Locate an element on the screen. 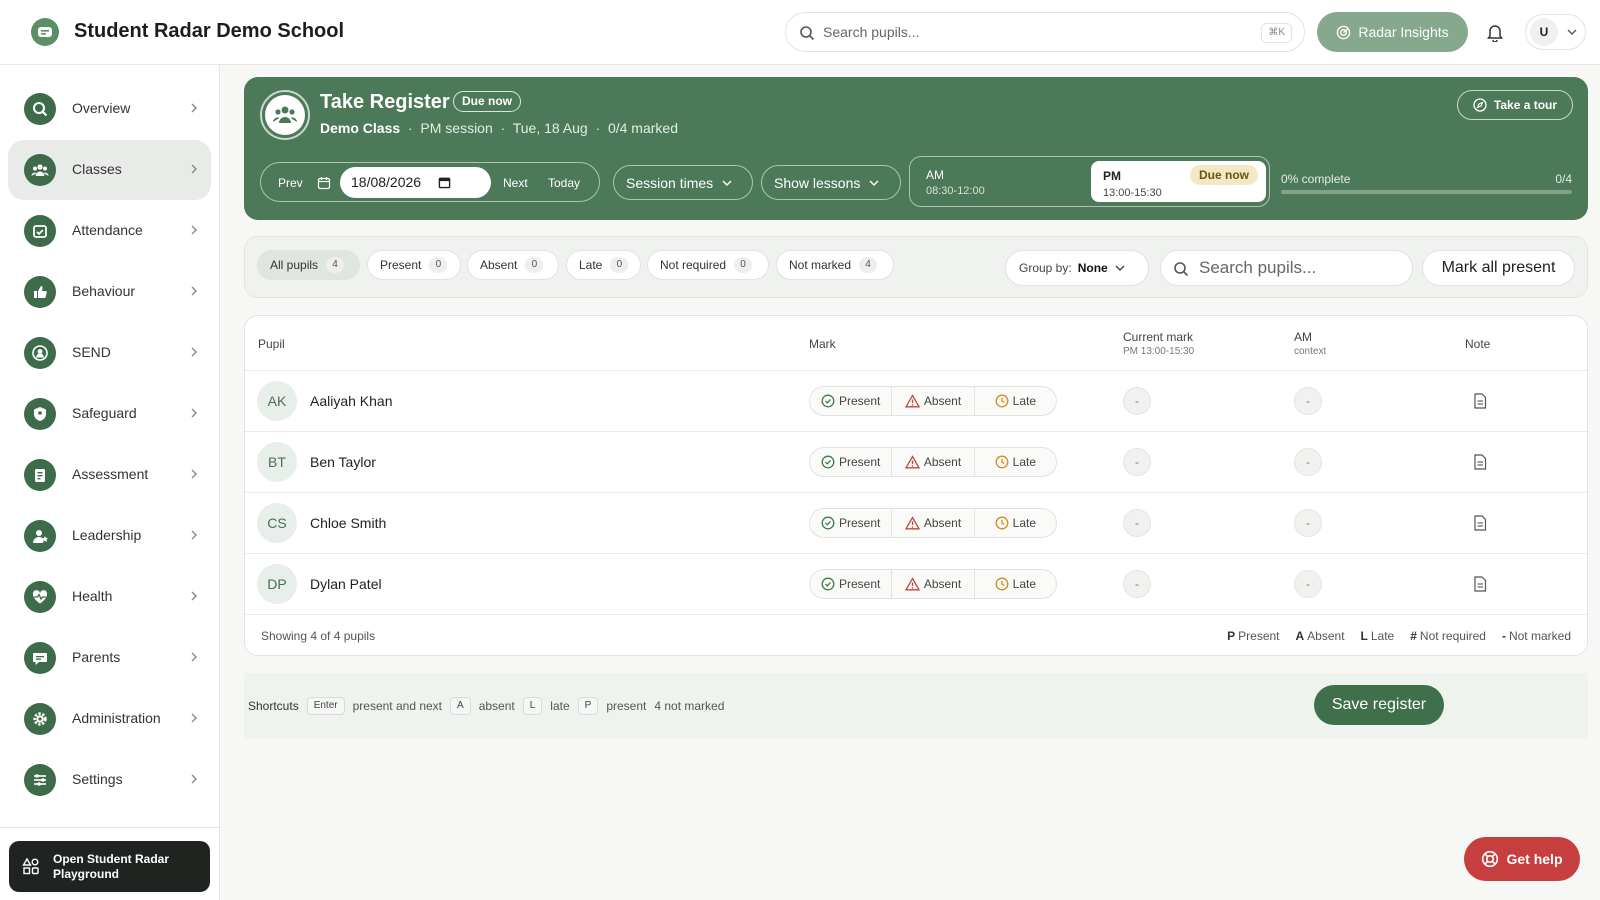 The height and width of the screenshot is (900, 1600). calendar-check-icon is located at coordinates (40, 231).